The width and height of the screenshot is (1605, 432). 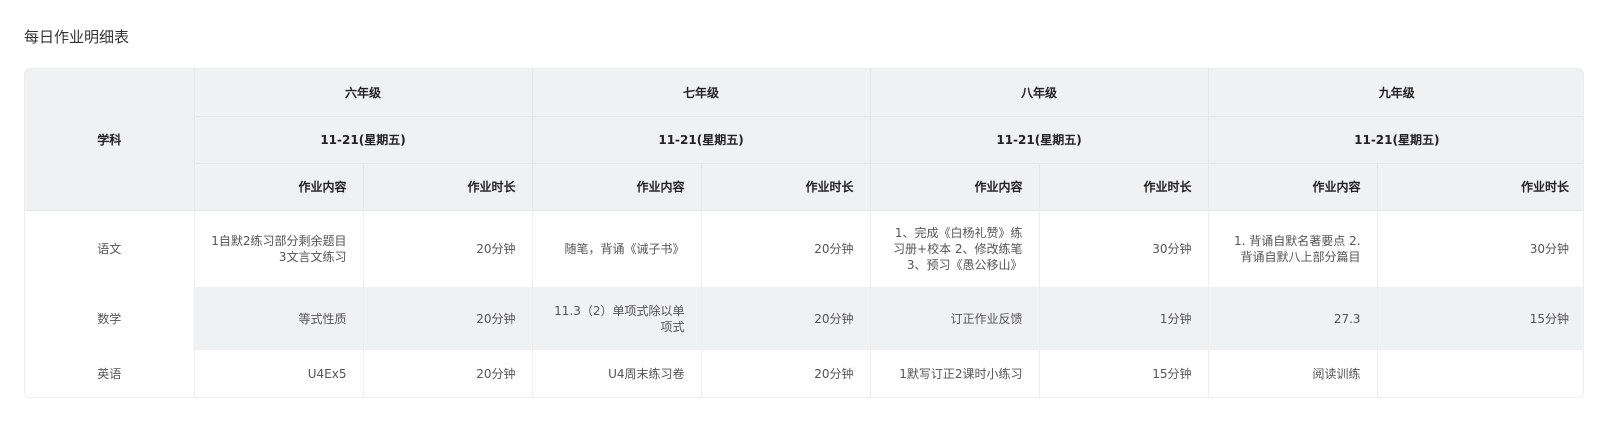 I want to click on duration-cell: 1分钟, so click(x=1124, y=318).